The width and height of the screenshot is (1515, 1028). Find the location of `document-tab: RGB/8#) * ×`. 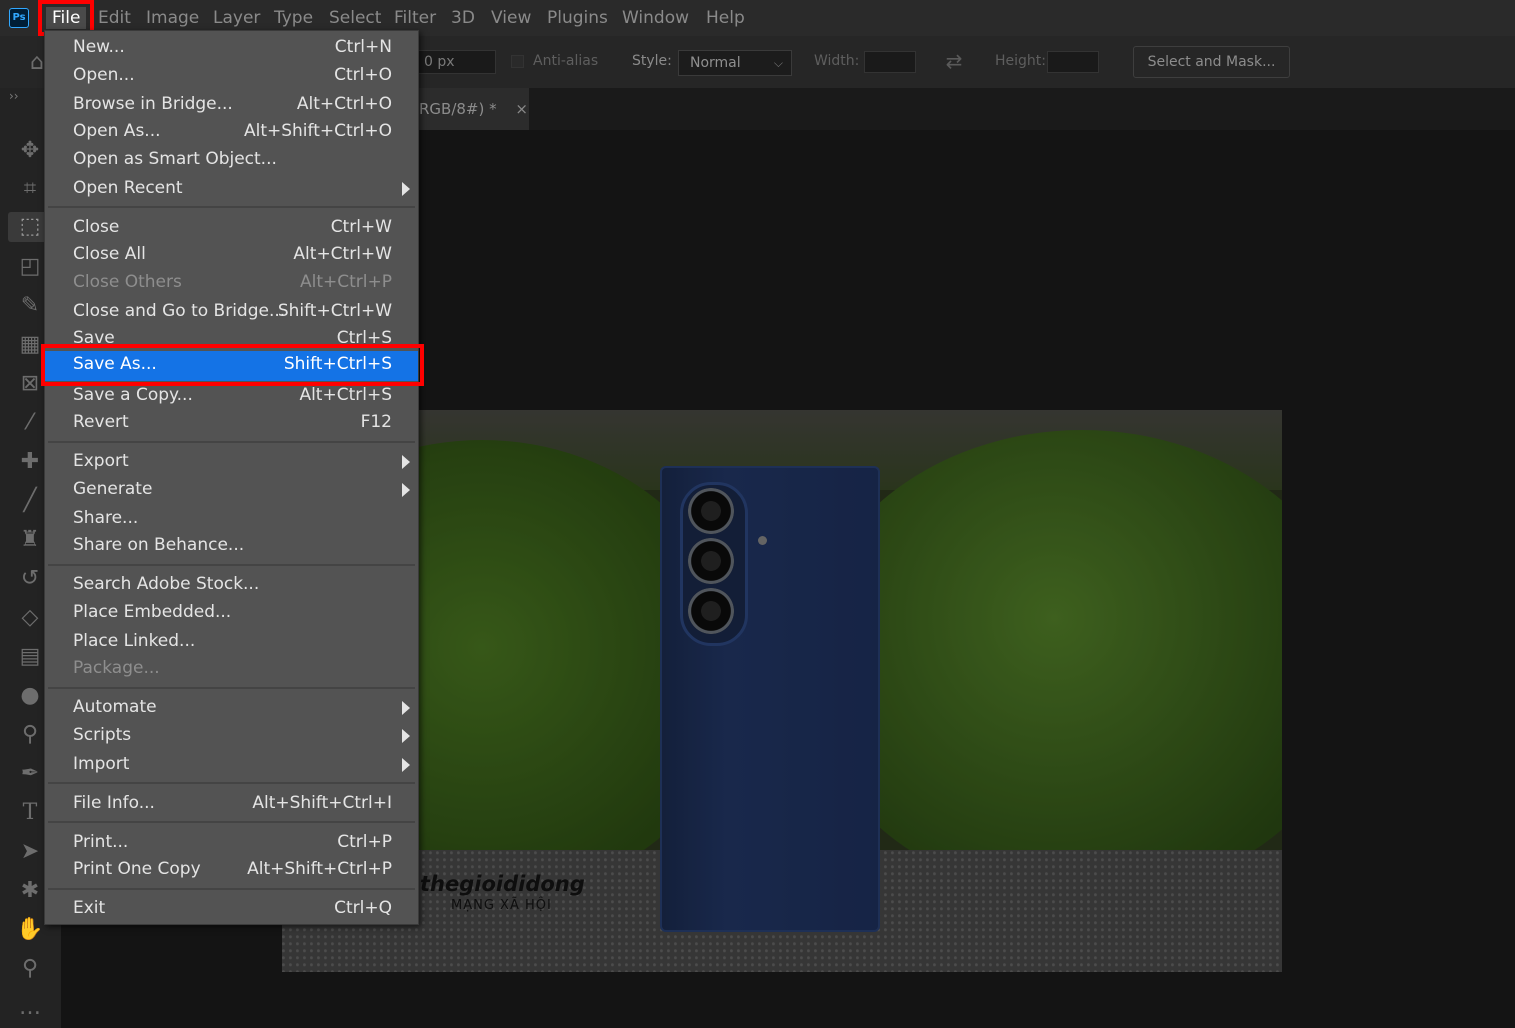

document-tab: RGB/8#) * × is located at coordinates (474, 109).